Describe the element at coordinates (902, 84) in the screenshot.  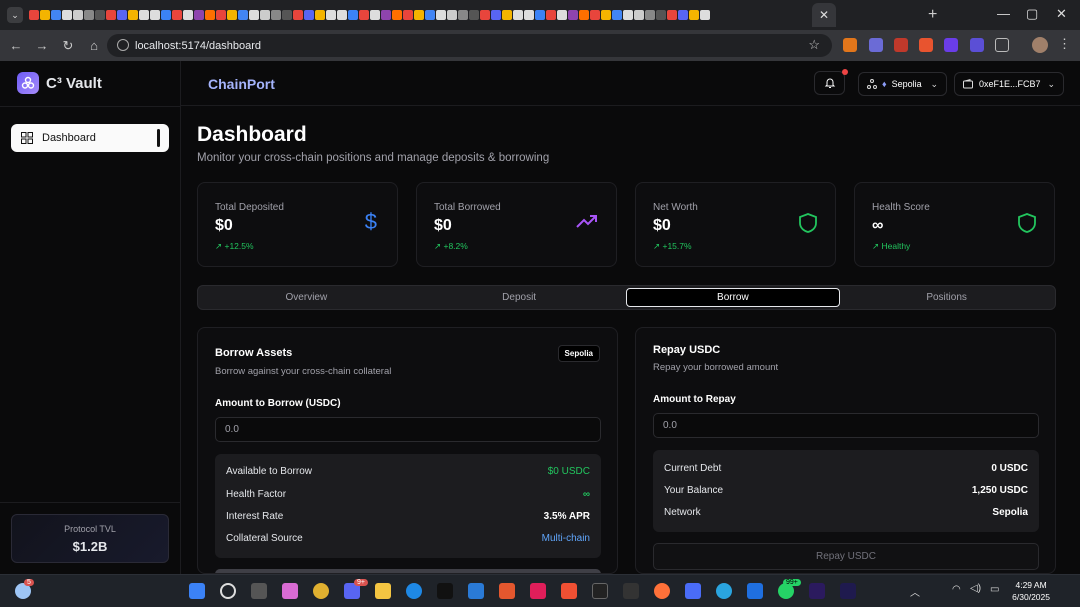
I see `network-selector: ♦ Sepolia ⌄` at that location.